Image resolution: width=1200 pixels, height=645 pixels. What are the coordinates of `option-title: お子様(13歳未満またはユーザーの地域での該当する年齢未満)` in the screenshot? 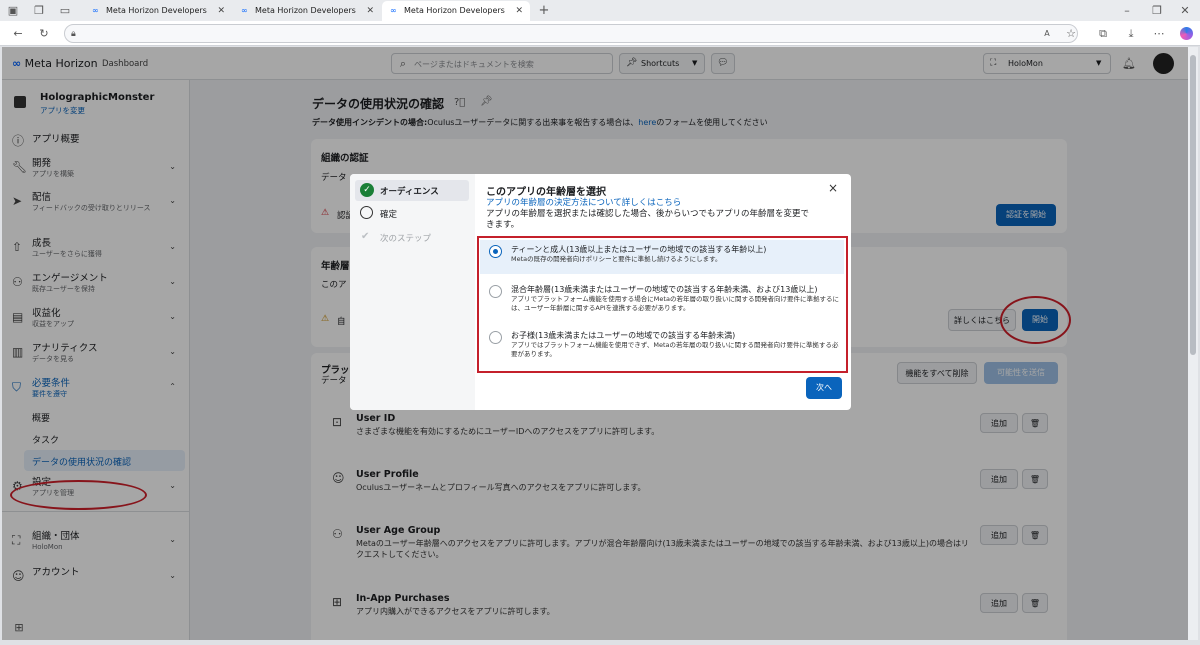 It's located at (623, 335).